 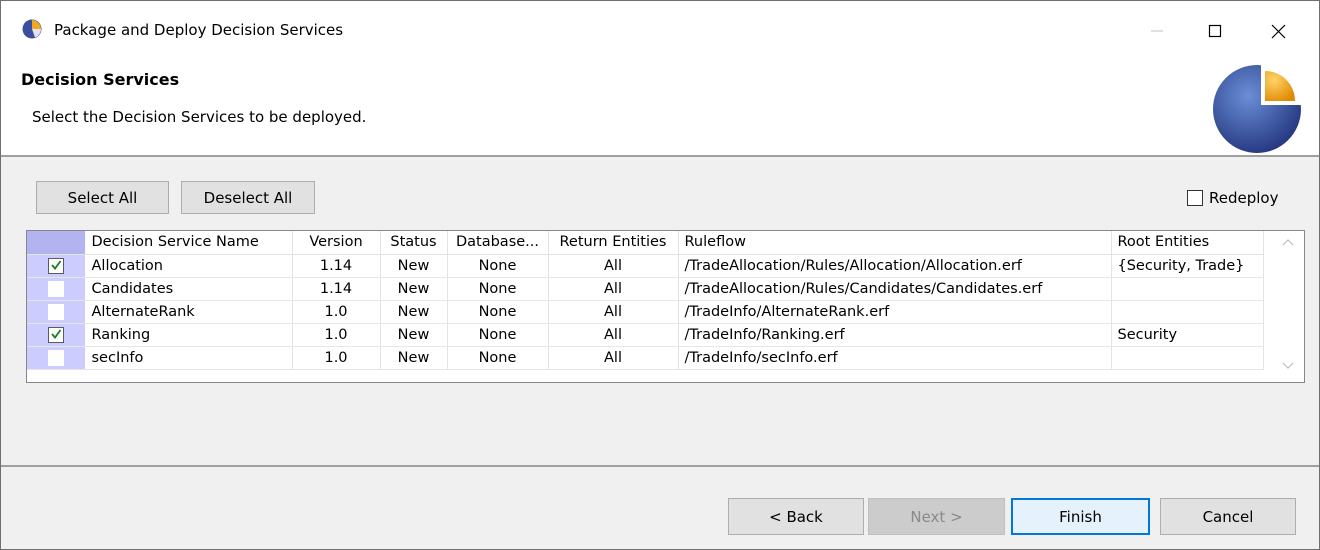 What do you see at coordinates (895, 312) in the screenshot?
I see `cell-ruleflow: /TradeInfo/AlternateRank.erf` at bounding box center [895, 312].